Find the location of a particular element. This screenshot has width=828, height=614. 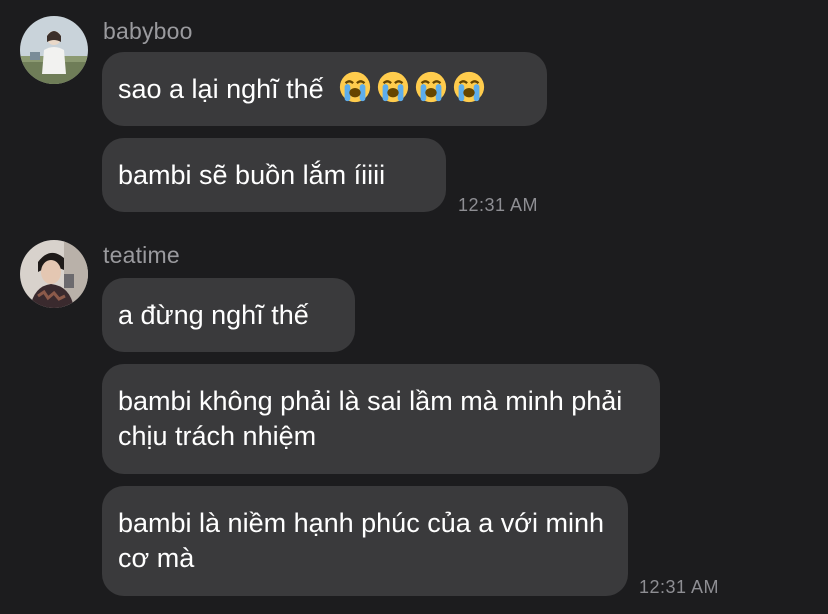

message-bubble: sao a lại nghĩ thế is located at coordinates (324, 89).